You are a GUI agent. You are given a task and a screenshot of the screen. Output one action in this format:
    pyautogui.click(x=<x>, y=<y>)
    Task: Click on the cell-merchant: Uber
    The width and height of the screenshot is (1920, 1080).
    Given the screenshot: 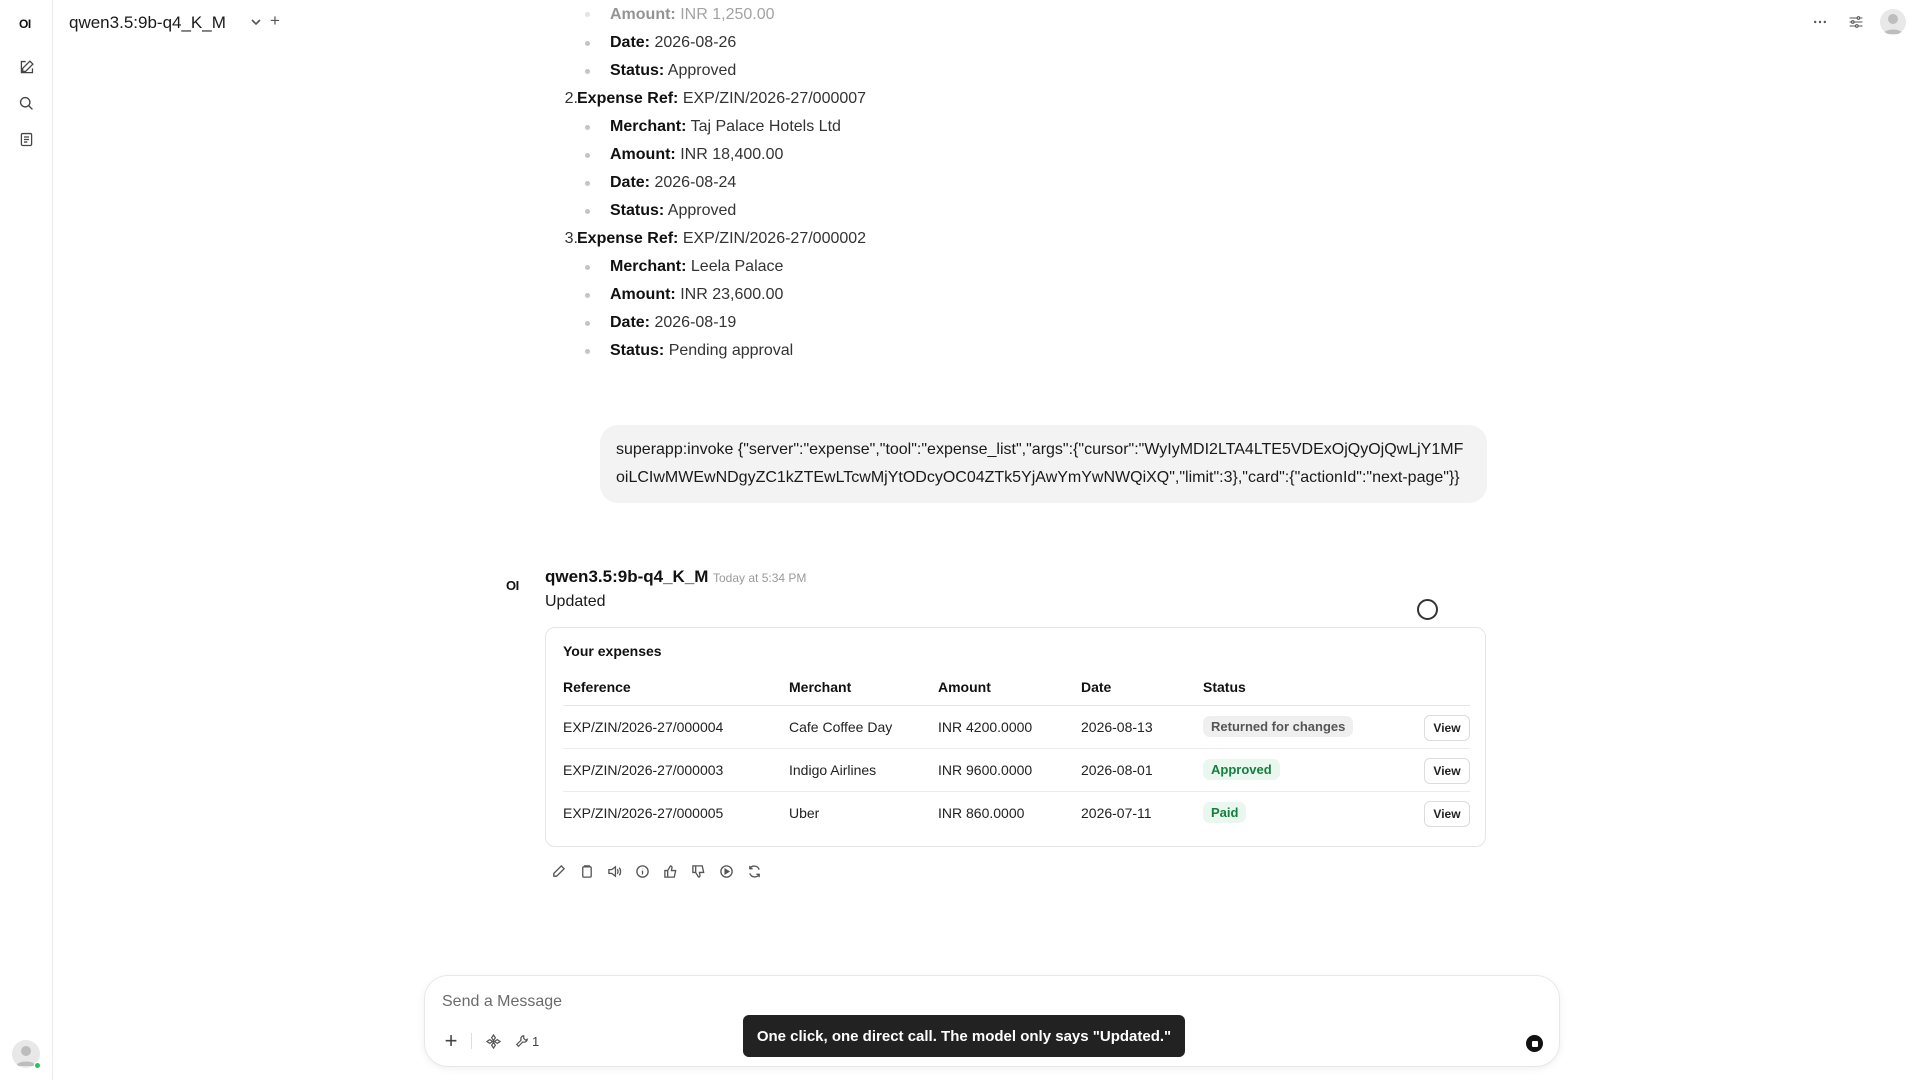 What is the action you would take?
    pyautogui.click(x=804, y=813)
    